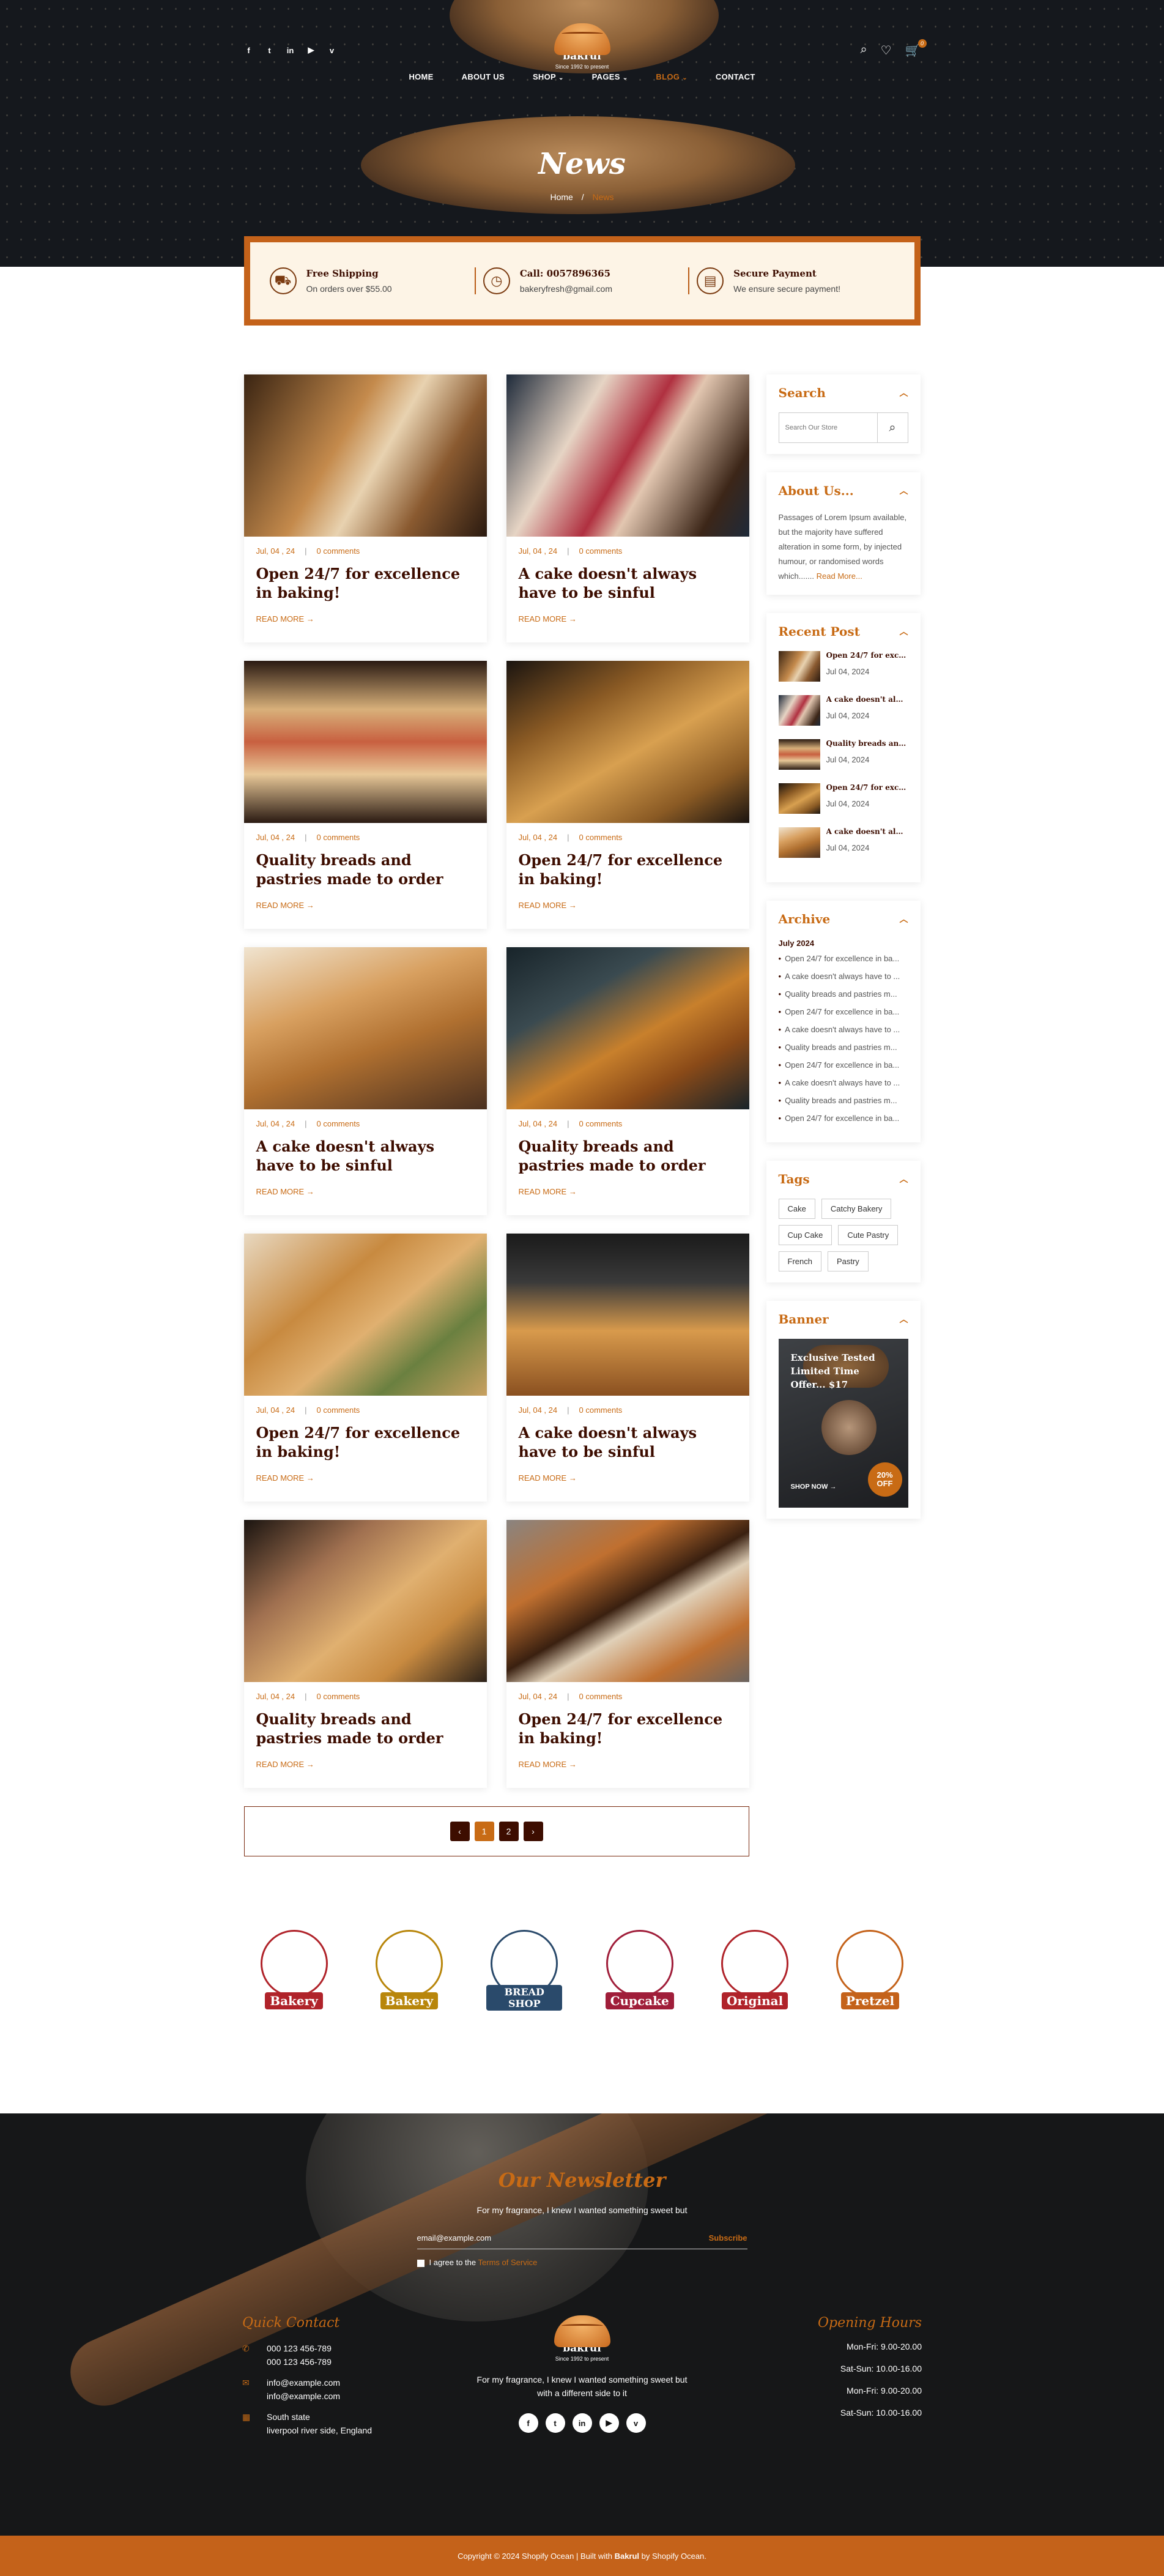  What do you see at coordinates (856, 1209) in the screenshot?
I see `tag-chip: Catchy Bakery` at bounding box center [856, 1209].